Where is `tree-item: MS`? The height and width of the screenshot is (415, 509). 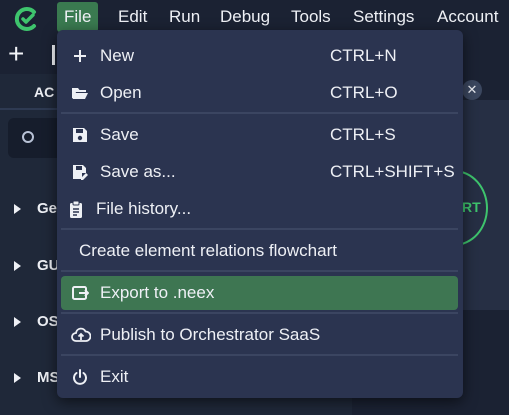
tree-item: MS is located at coordinates (37, 377).